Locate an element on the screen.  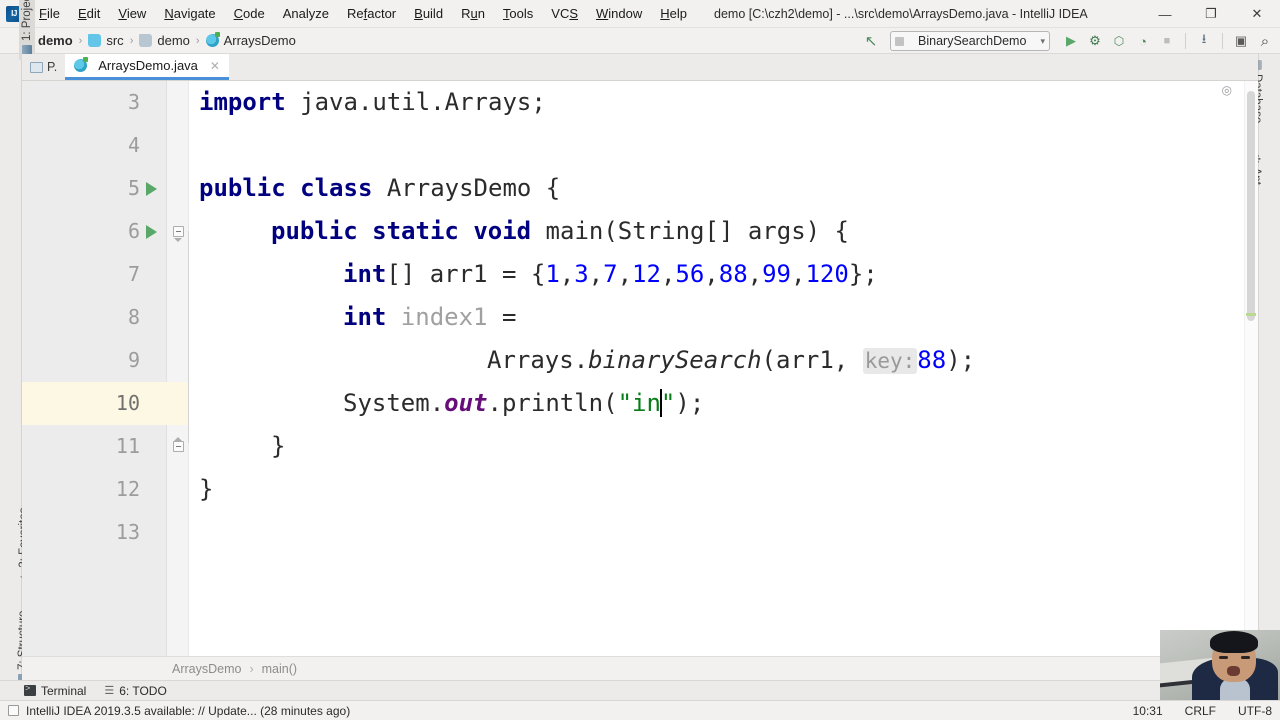
parameter-hint: key: is located at coordinates (890, 361).